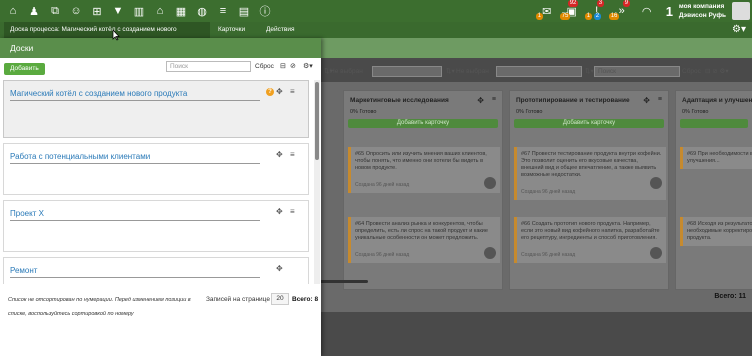 This screenshot has height=356, width=752. Describe the element at coordinates (116, 35) in the screenshot. I see `mouse-cursor-icon` at that location.